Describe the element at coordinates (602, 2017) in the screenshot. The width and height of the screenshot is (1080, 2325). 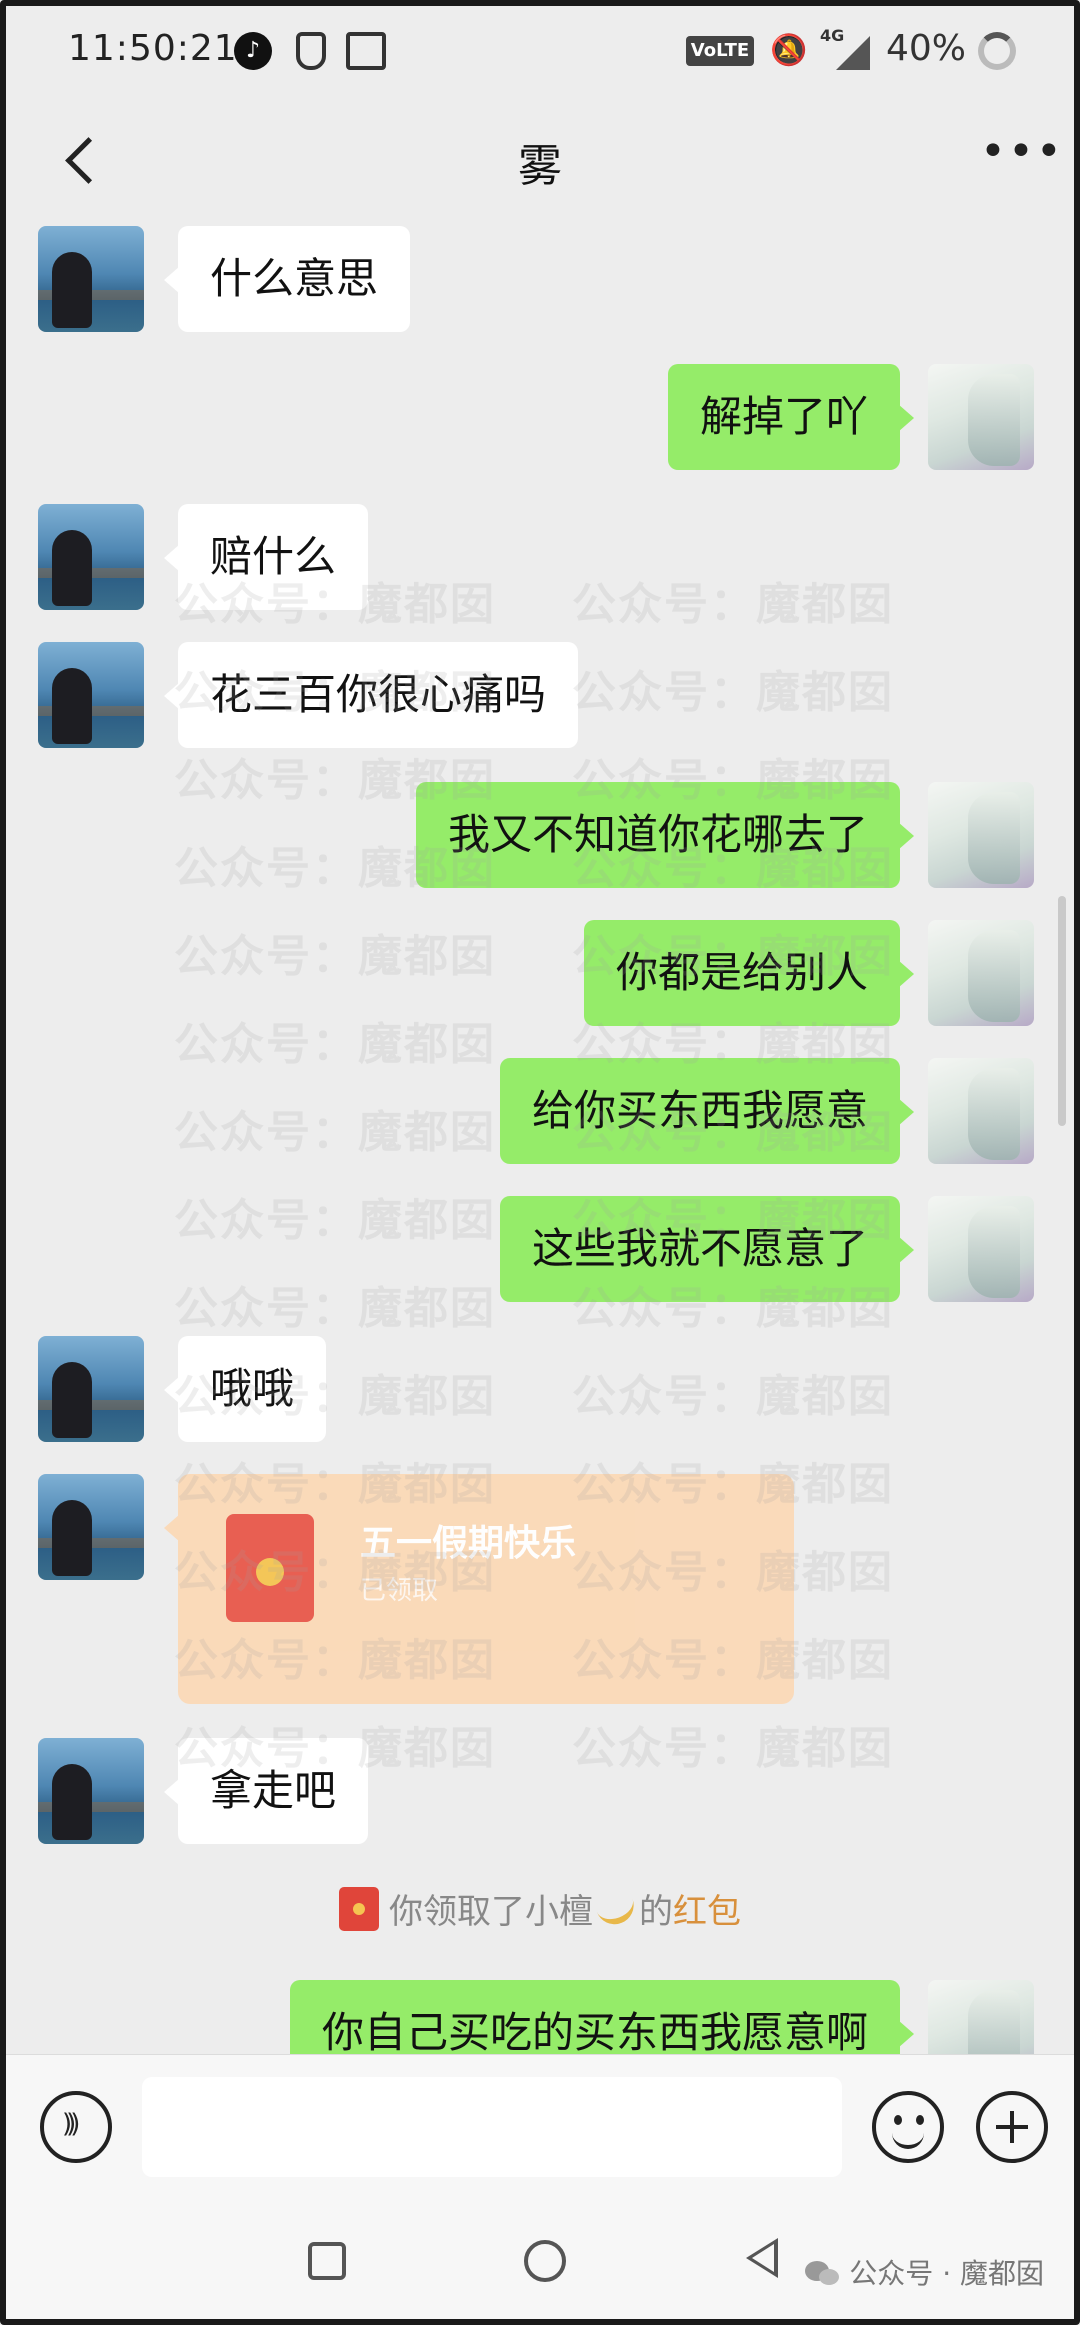
I see `message-bubble: 你自己买吃的买东西我愿意啊` at that location.